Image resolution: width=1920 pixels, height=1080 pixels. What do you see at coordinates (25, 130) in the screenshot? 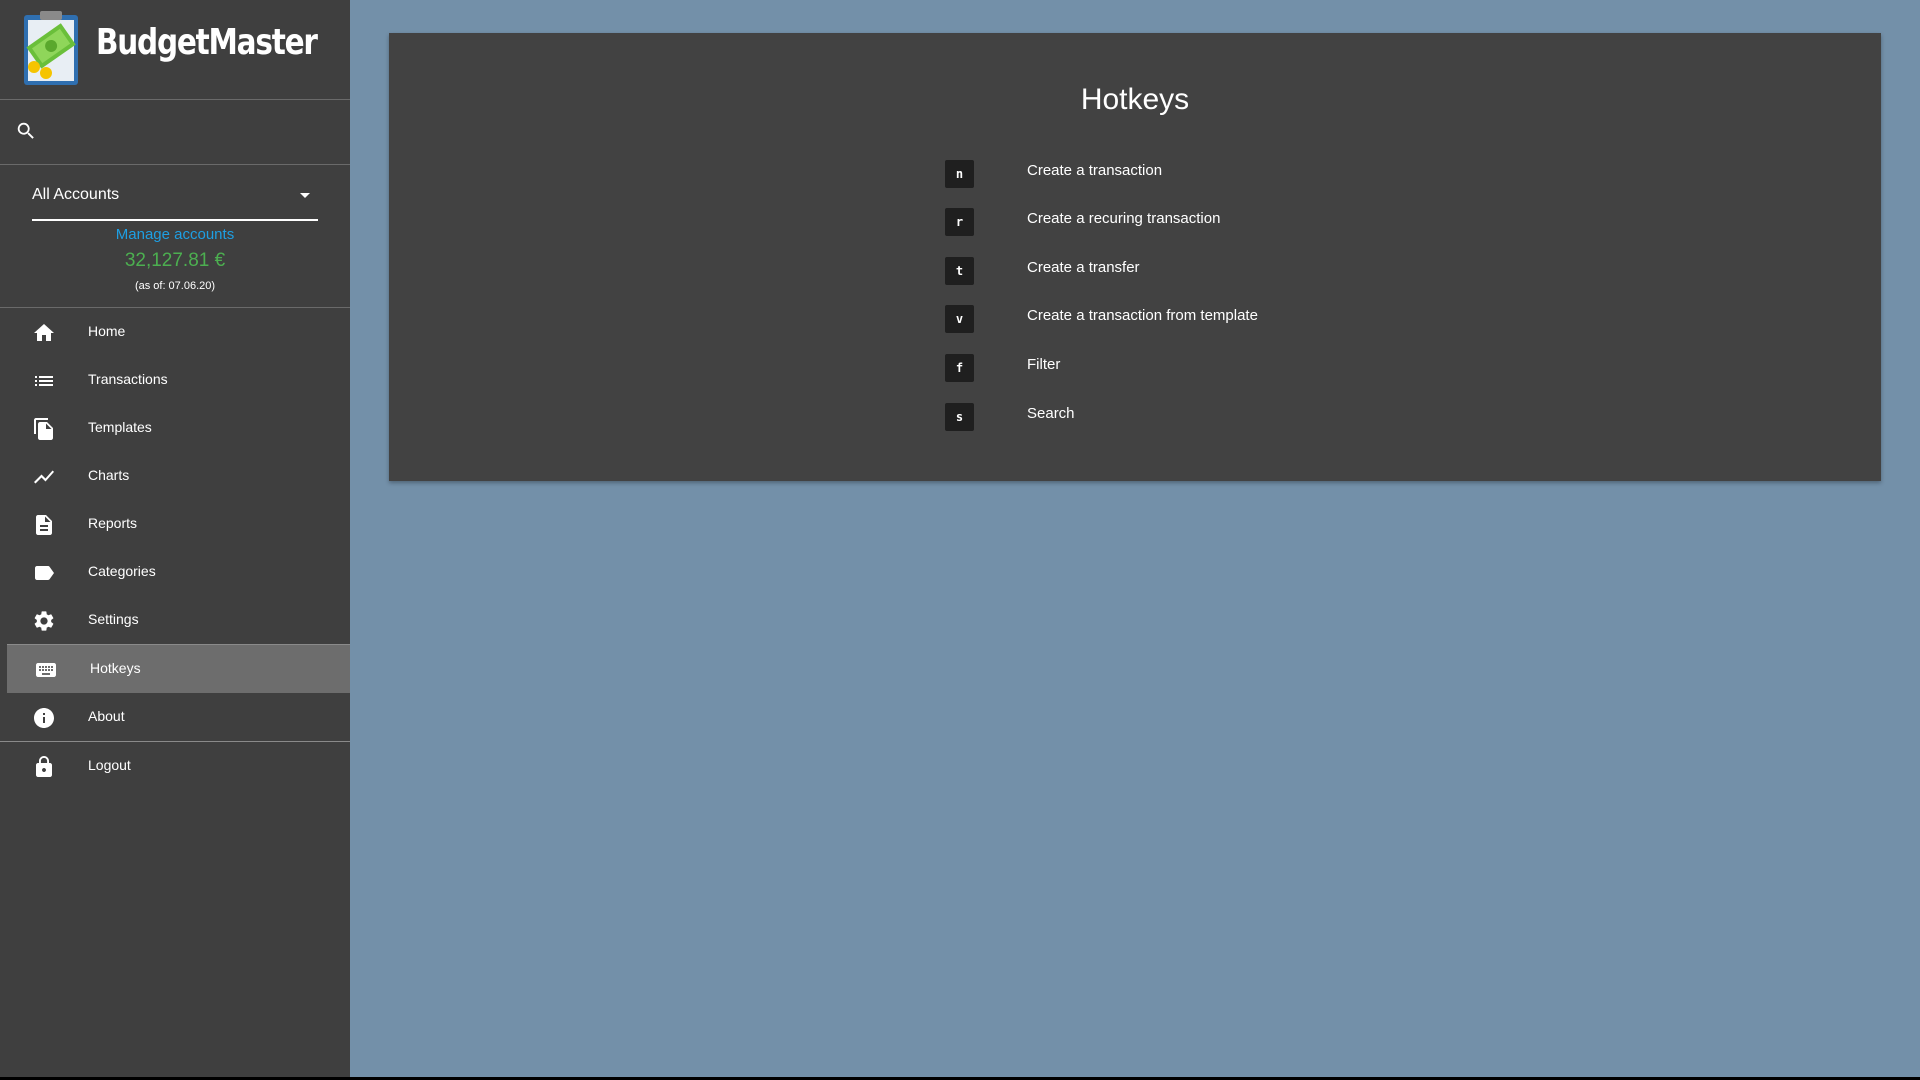
I see `search-icon` at bounding box center [25, 130].